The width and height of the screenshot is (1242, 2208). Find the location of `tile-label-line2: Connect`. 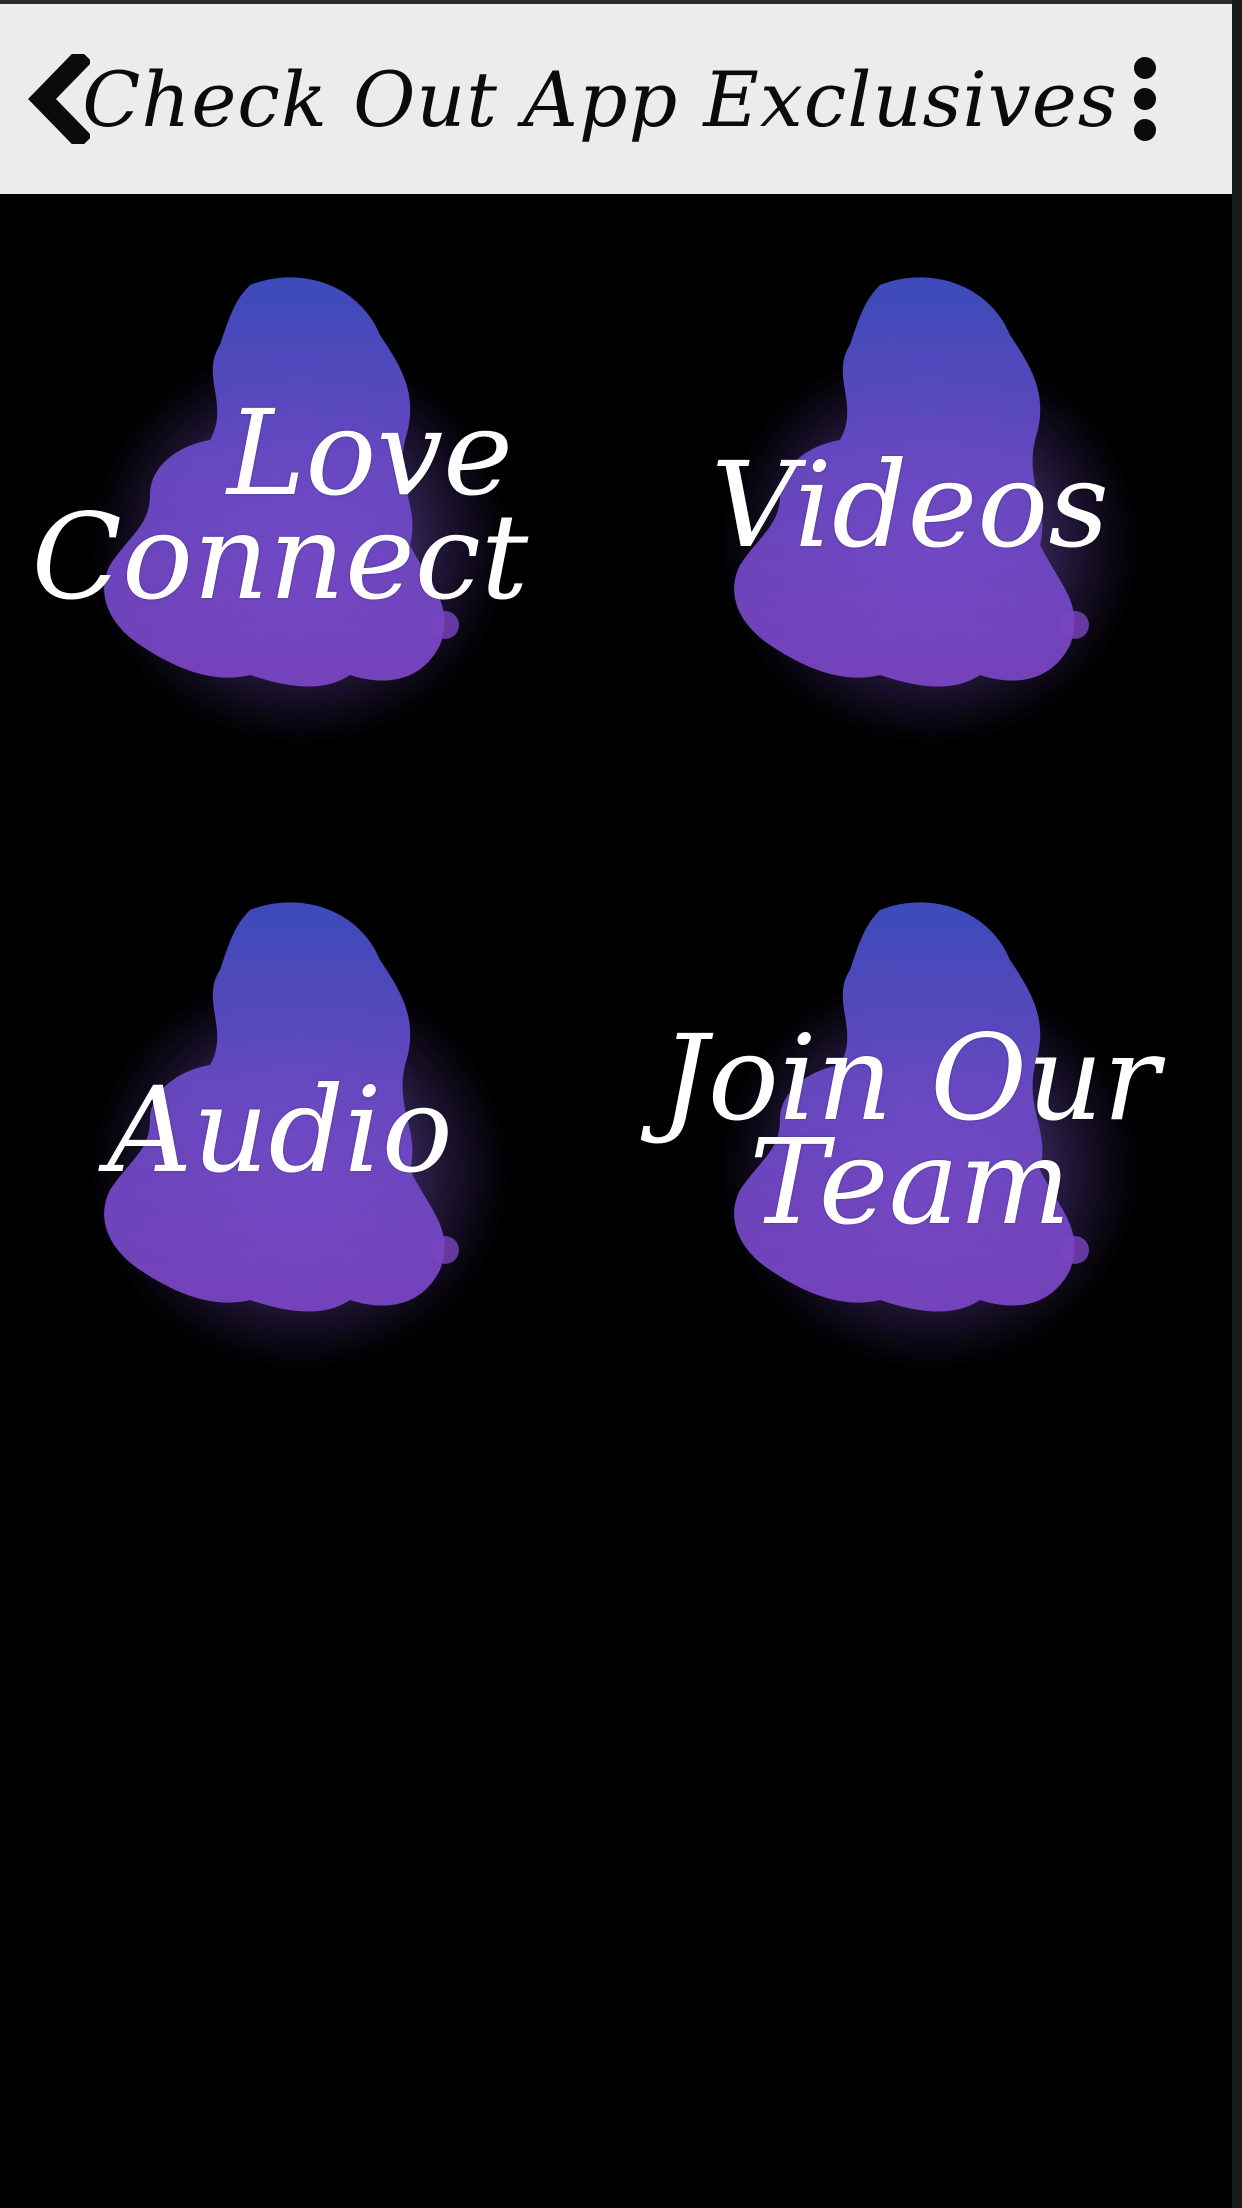

tile-label-line2: Connect is located at coordinates (280, 557).